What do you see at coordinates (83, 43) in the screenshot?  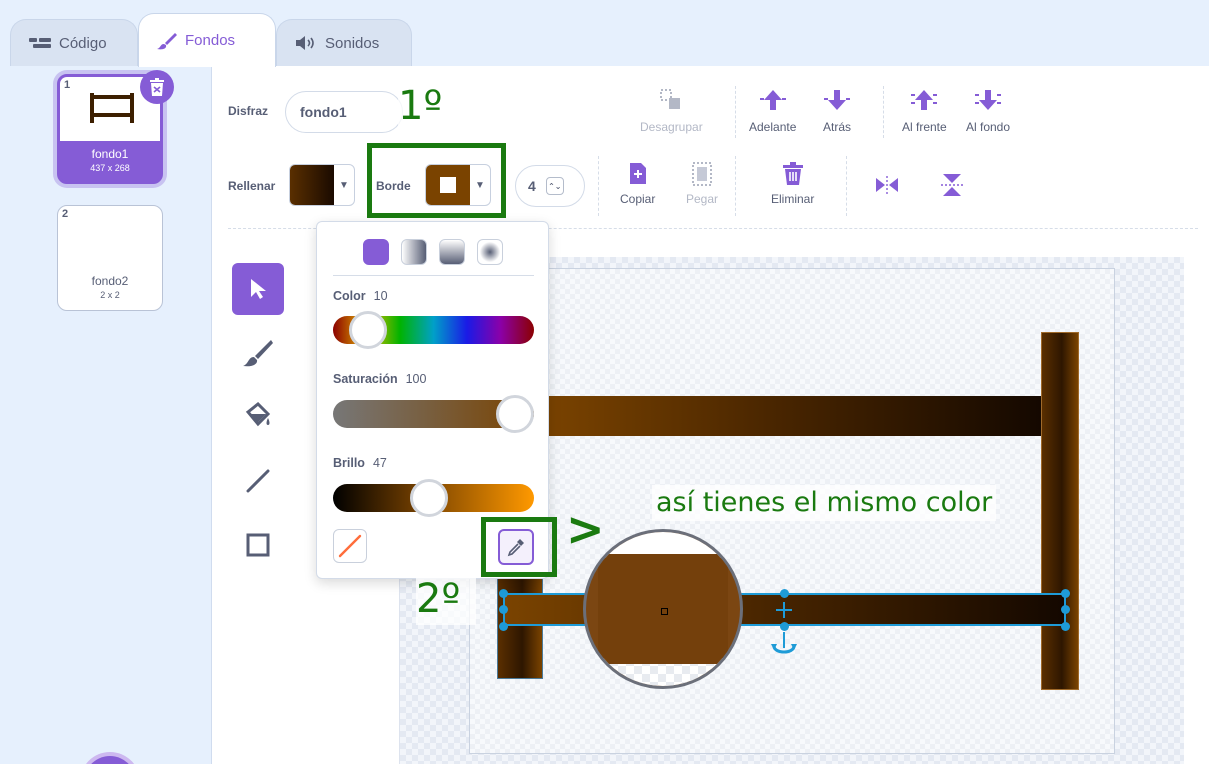 I see `tab-code-label: Código` at bounding box center [83, 43].